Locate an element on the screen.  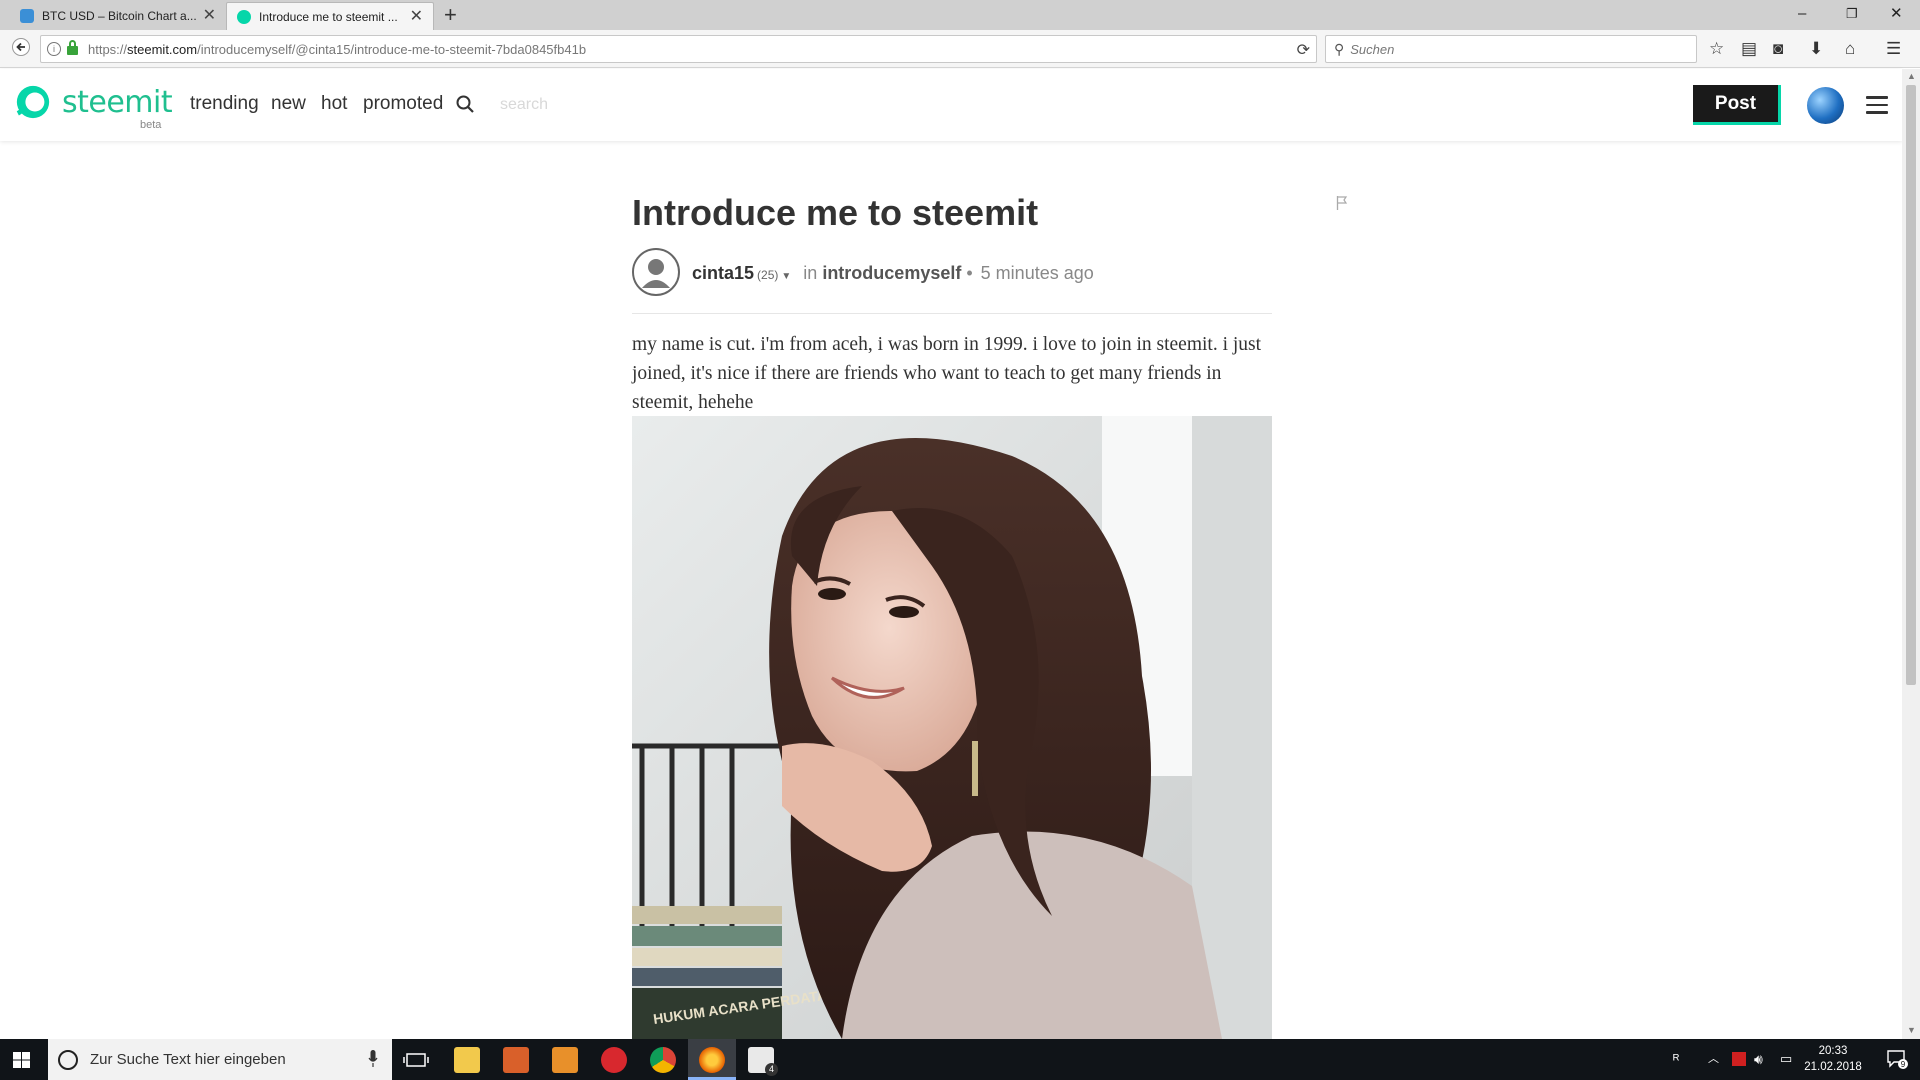
cortana-icon is located at coordinates (68, 1059).